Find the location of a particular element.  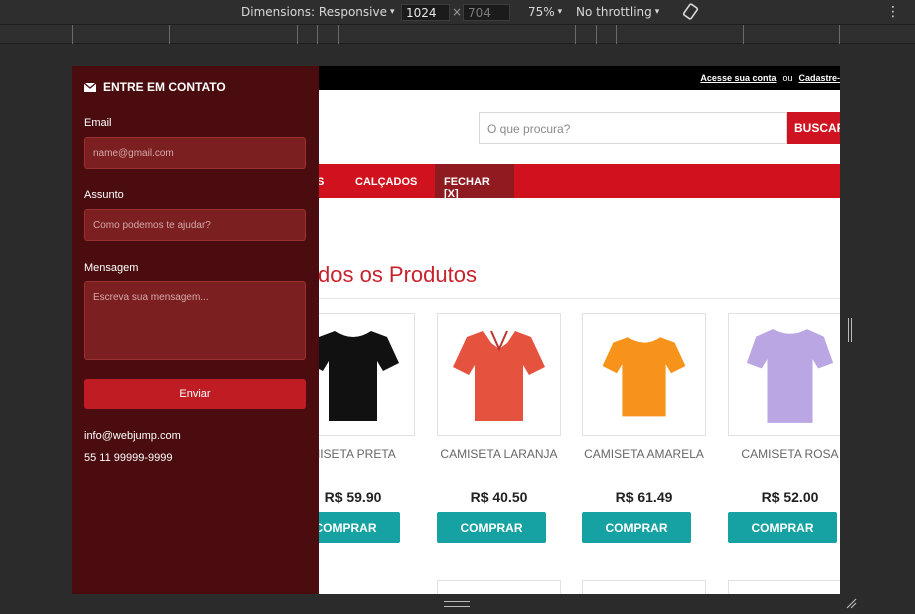

contact-title-text: ENTRE EM CONTATO is located at coordinates (164, 87).